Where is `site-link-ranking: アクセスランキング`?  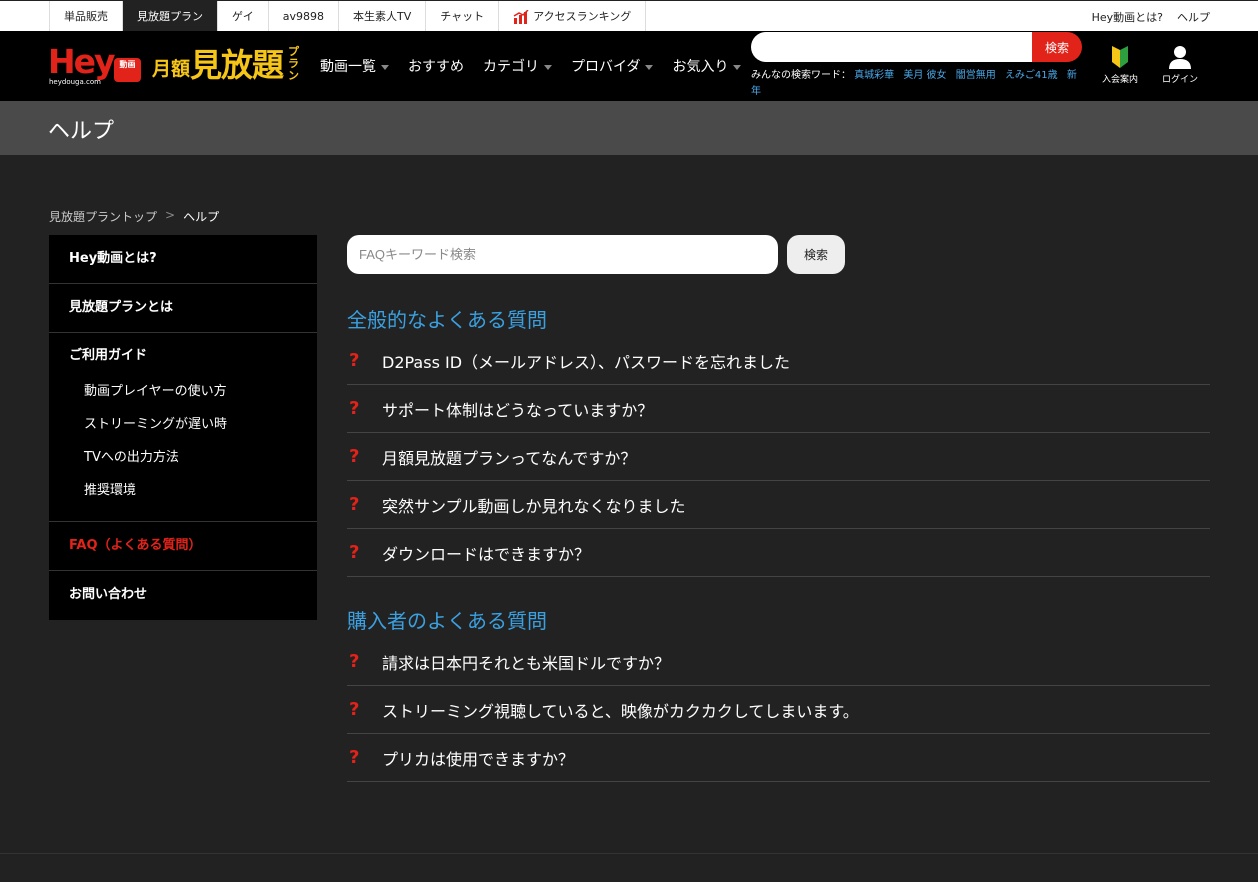
site-link-ranking: アクセスランキング is located at coordinates (573, 16).